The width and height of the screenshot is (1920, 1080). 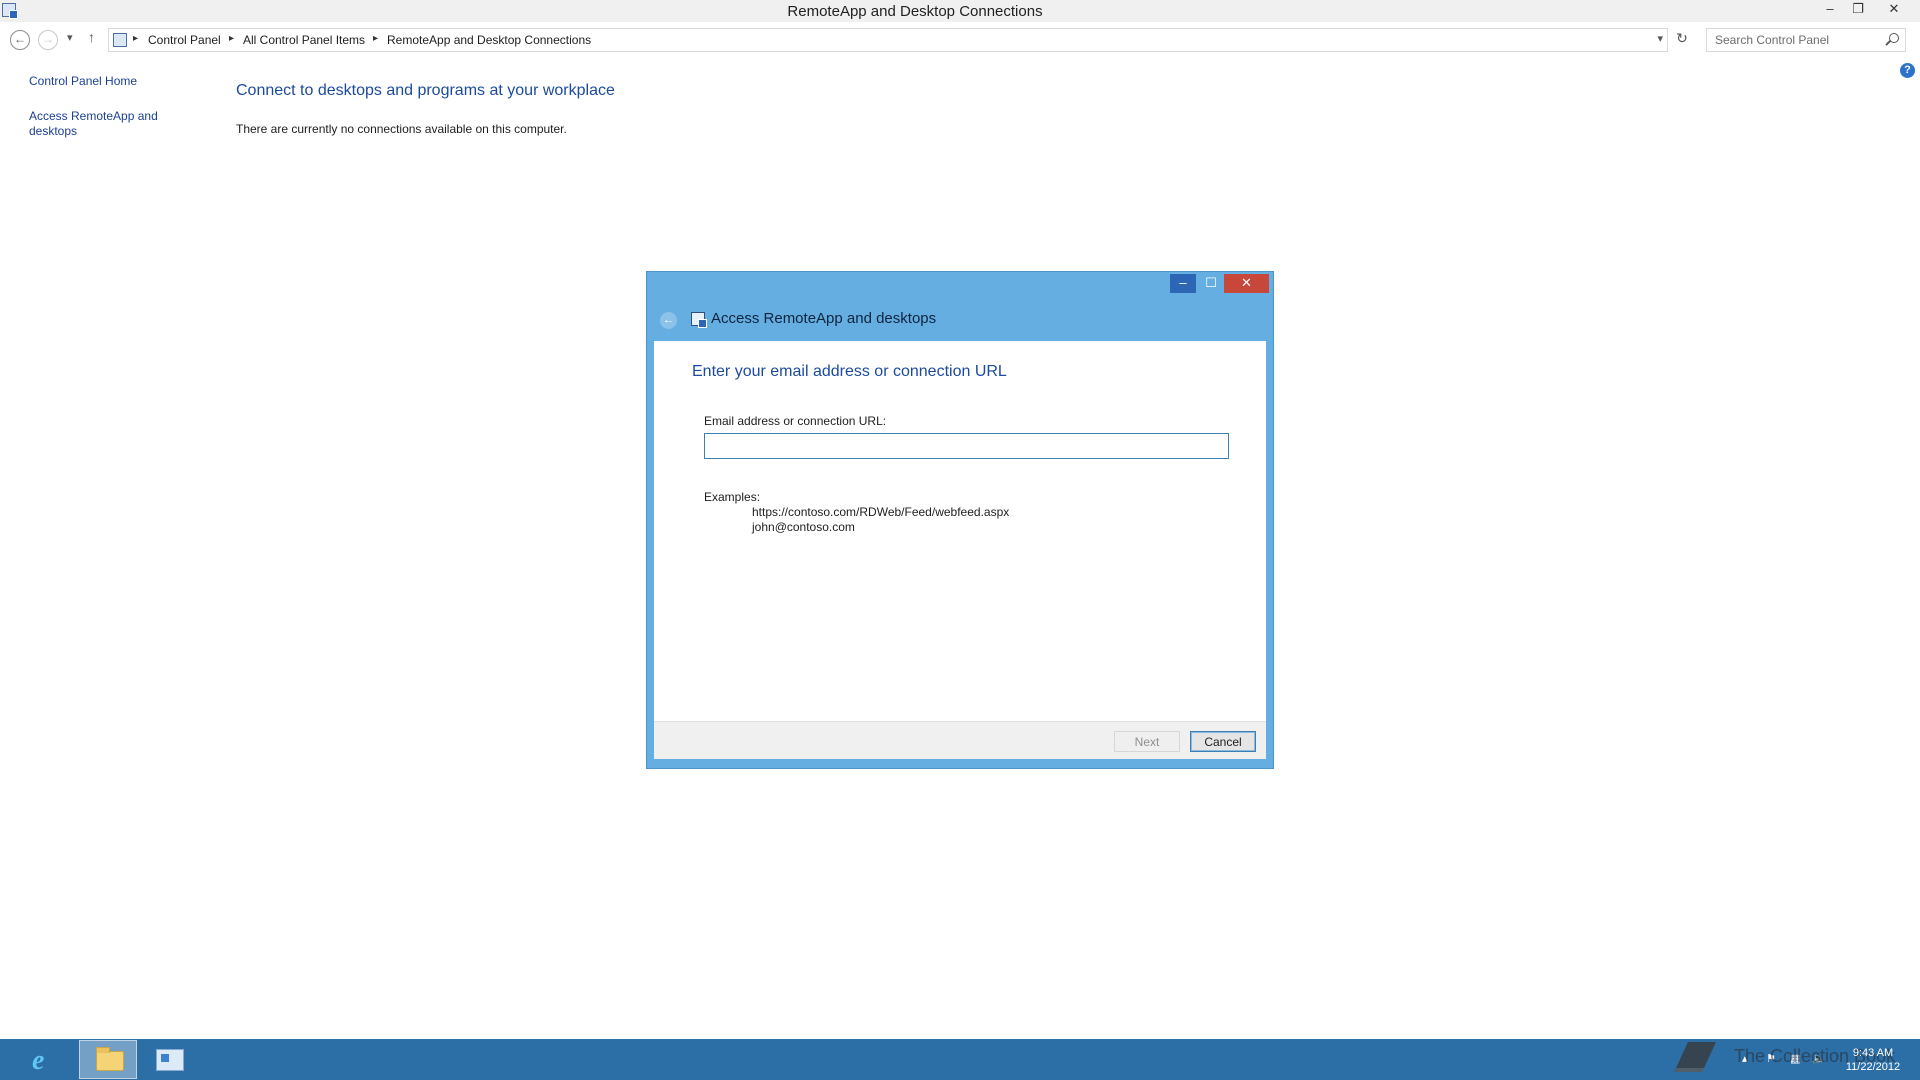 I want to click on help-icon: ?, so click(x=1907, y=70).